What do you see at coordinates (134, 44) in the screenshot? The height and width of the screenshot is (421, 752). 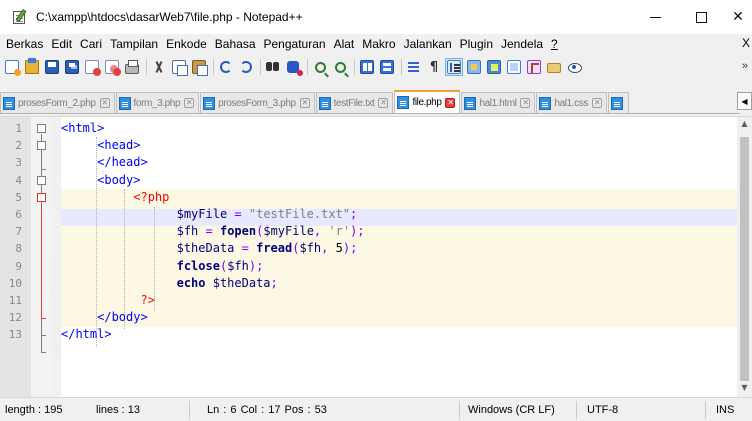 I see `menu-tampilan: Tampilan` at bounding box center [134, 44].